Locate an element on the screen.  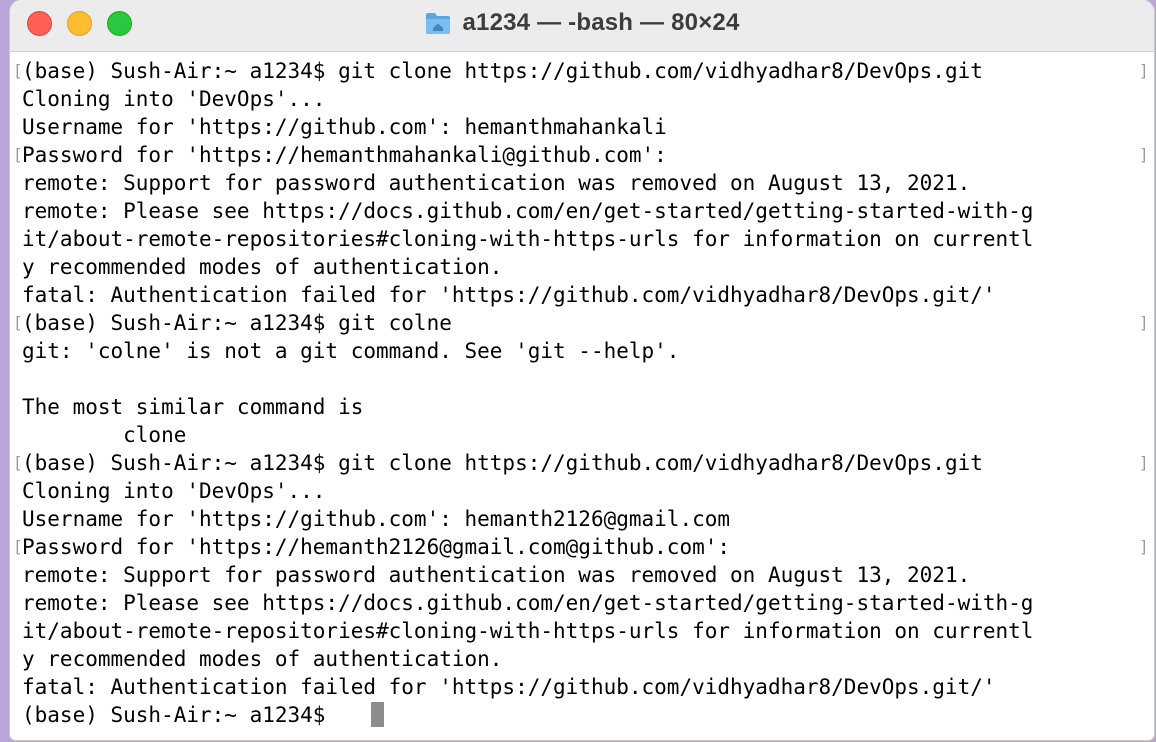
terminal-line: (base) Sush-Air:~ a1234$ is located at coordinates (180, 715).